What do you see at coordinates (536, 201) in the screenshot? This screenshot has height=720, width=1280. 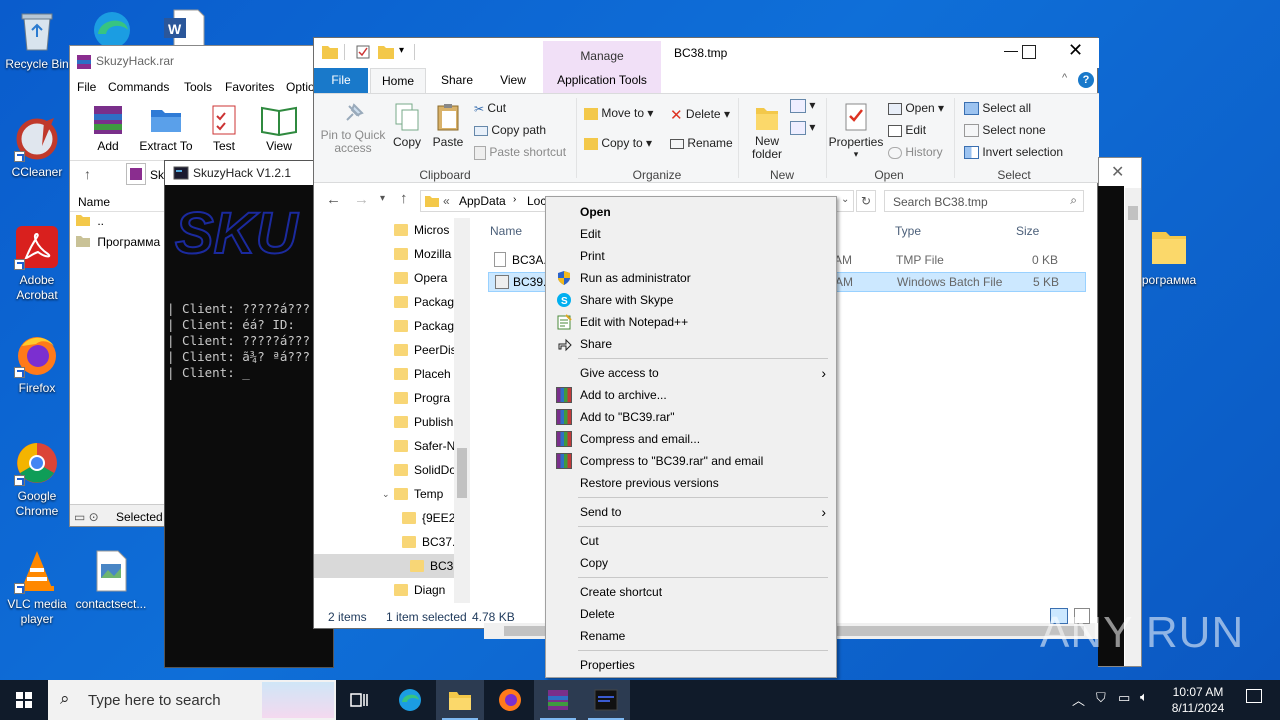 I see `address-local: Loc` at bounding box center [536, 201].